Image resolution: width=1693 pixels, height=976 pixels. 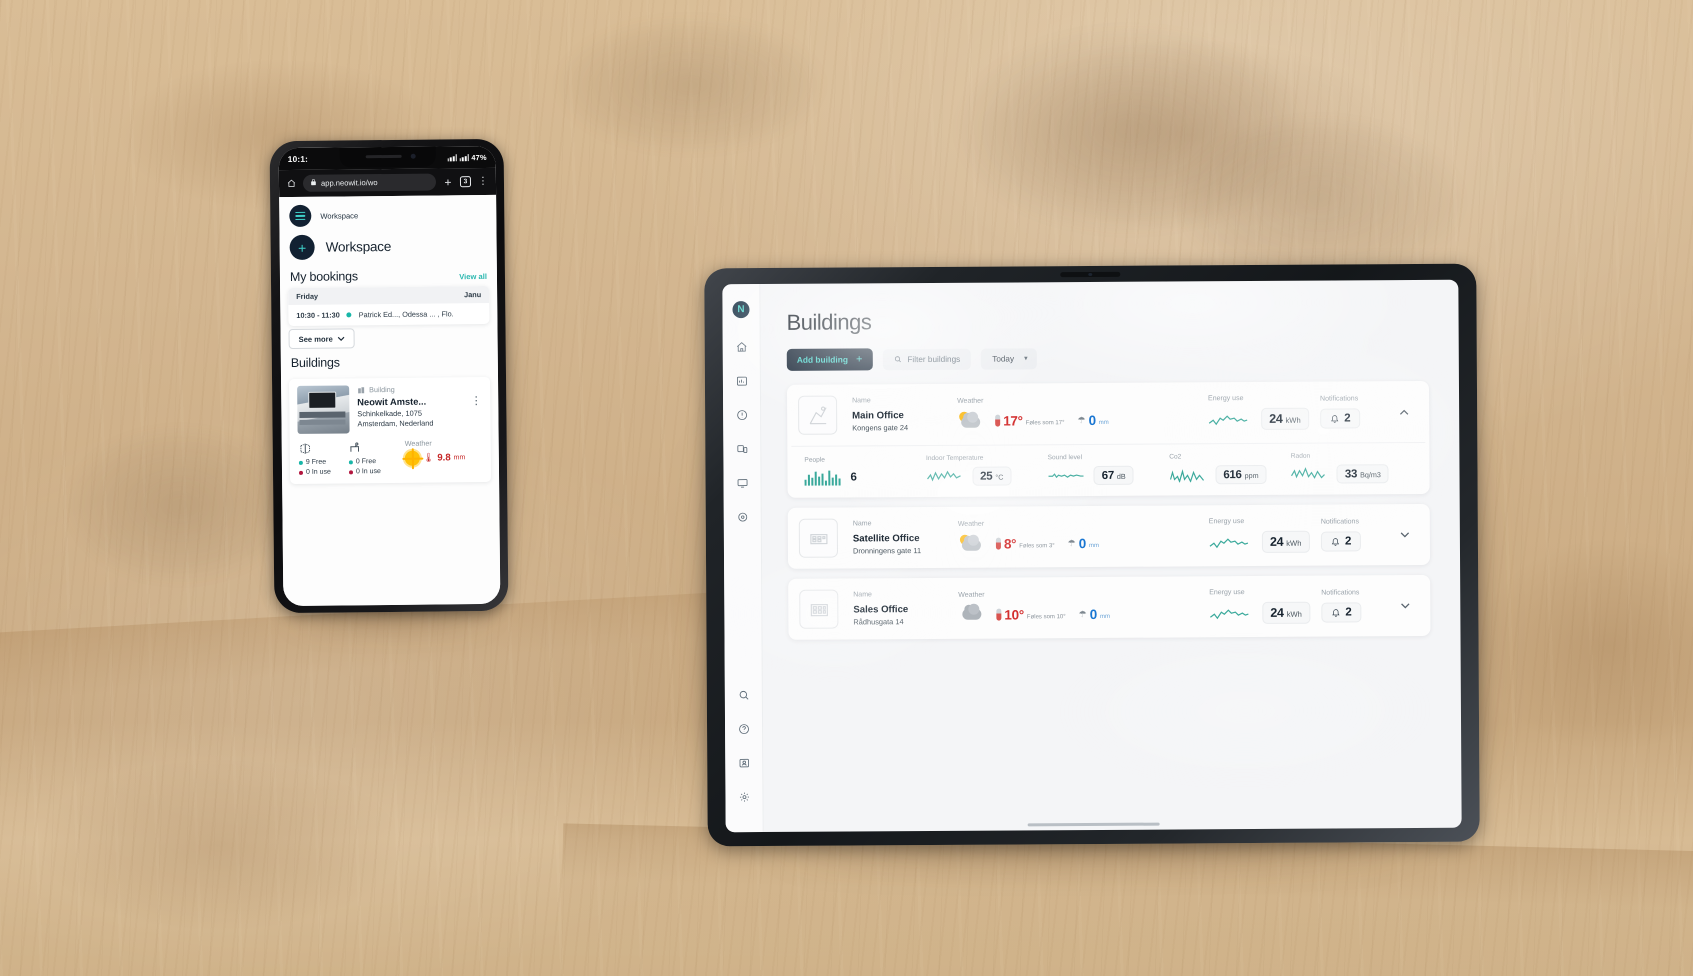 What do you see at coordinates (992, 476) in the screenshot?
I see `metric-value-pill: 25 °C` at bounding box center [992, 476].